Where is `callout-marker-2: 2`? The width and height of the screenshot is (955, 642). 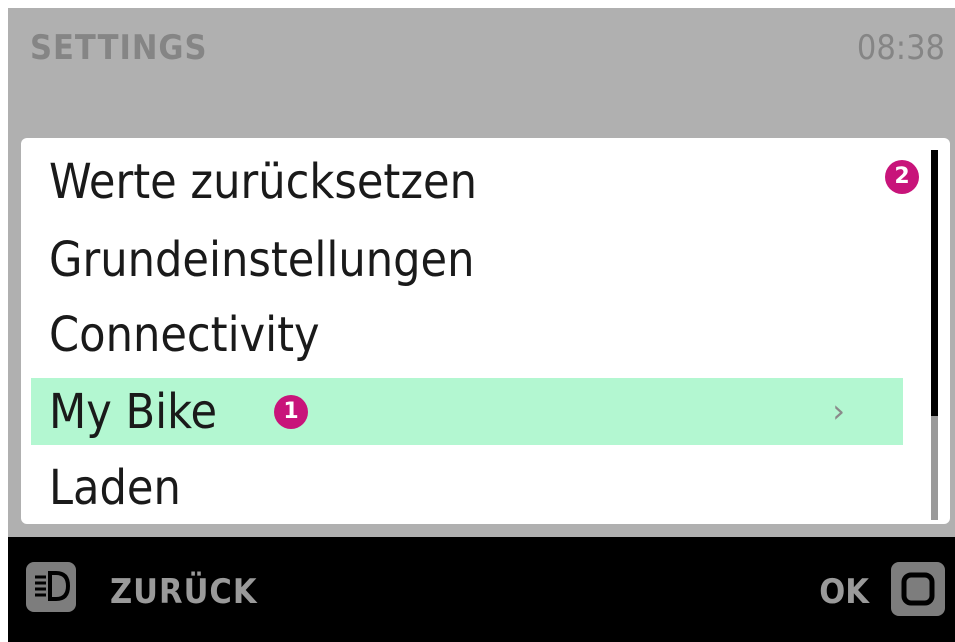
callout-marker-2: 2 is located at coordinates (902, 177).